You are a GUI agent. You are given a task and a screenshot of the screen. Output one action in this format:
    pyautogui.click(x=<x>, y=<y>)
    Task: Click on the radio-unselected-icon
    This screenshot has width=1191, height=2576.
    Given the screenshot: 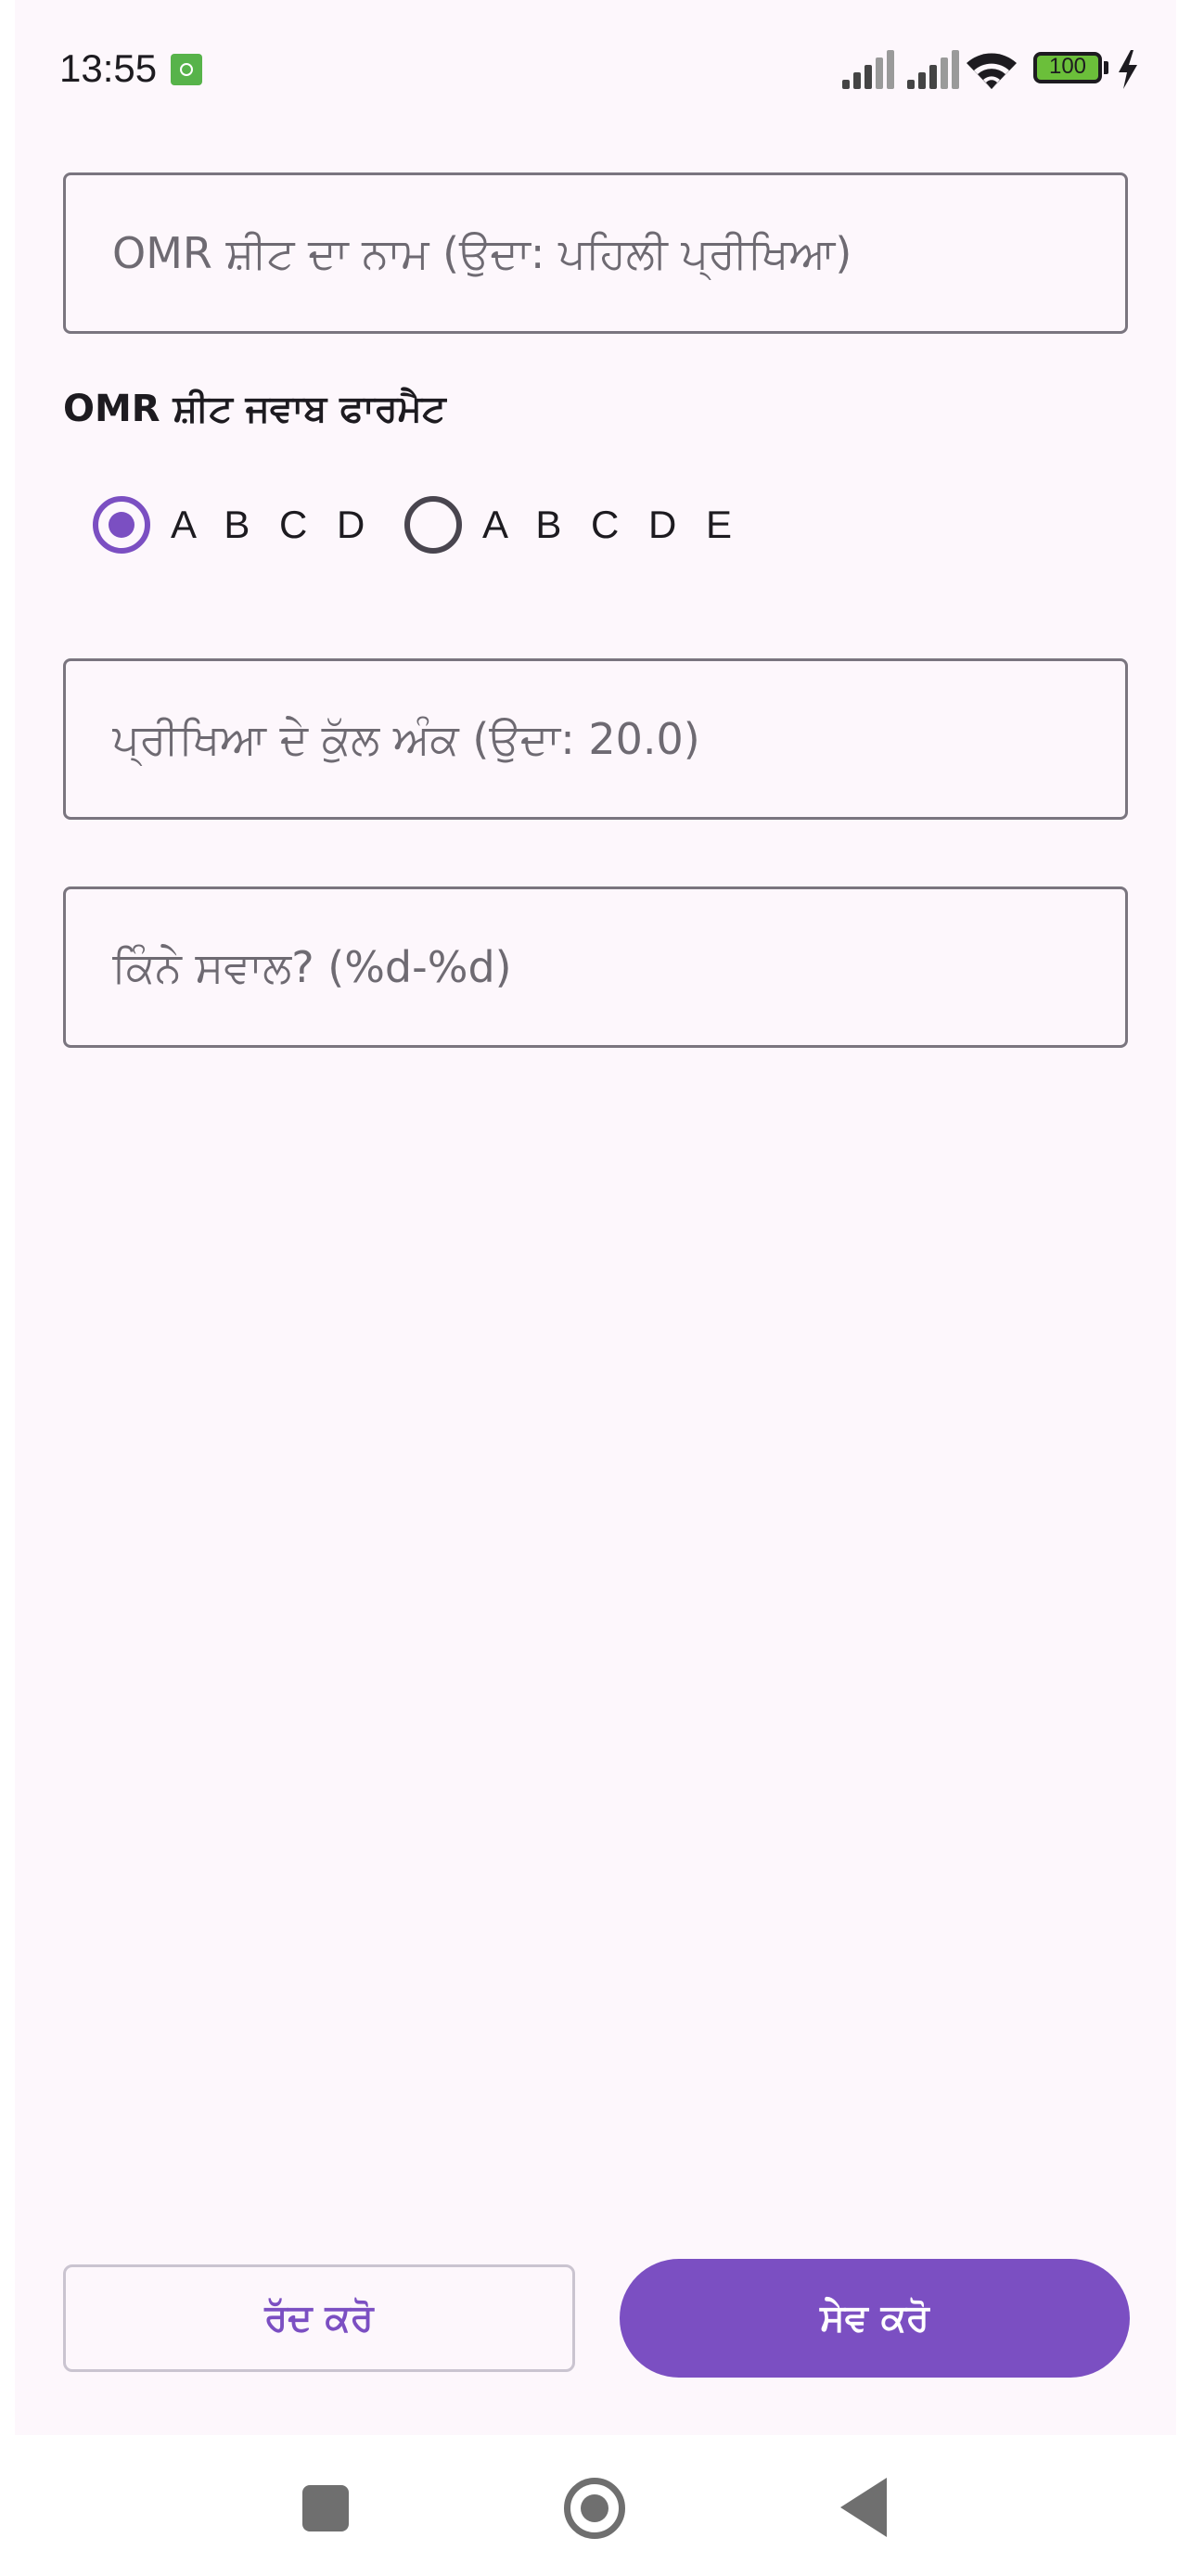 What is the action you would take?
    pyautogui.click(x=433, y=525)
    